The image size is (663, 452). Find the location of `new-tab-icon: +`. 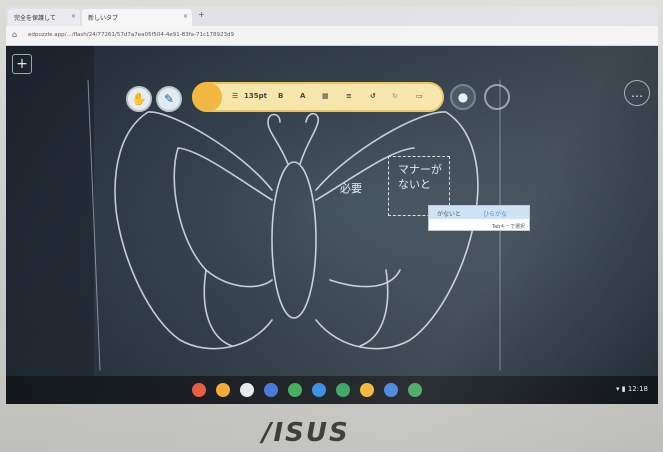

new-tab-icon: + is located at coordinates (201, 14).